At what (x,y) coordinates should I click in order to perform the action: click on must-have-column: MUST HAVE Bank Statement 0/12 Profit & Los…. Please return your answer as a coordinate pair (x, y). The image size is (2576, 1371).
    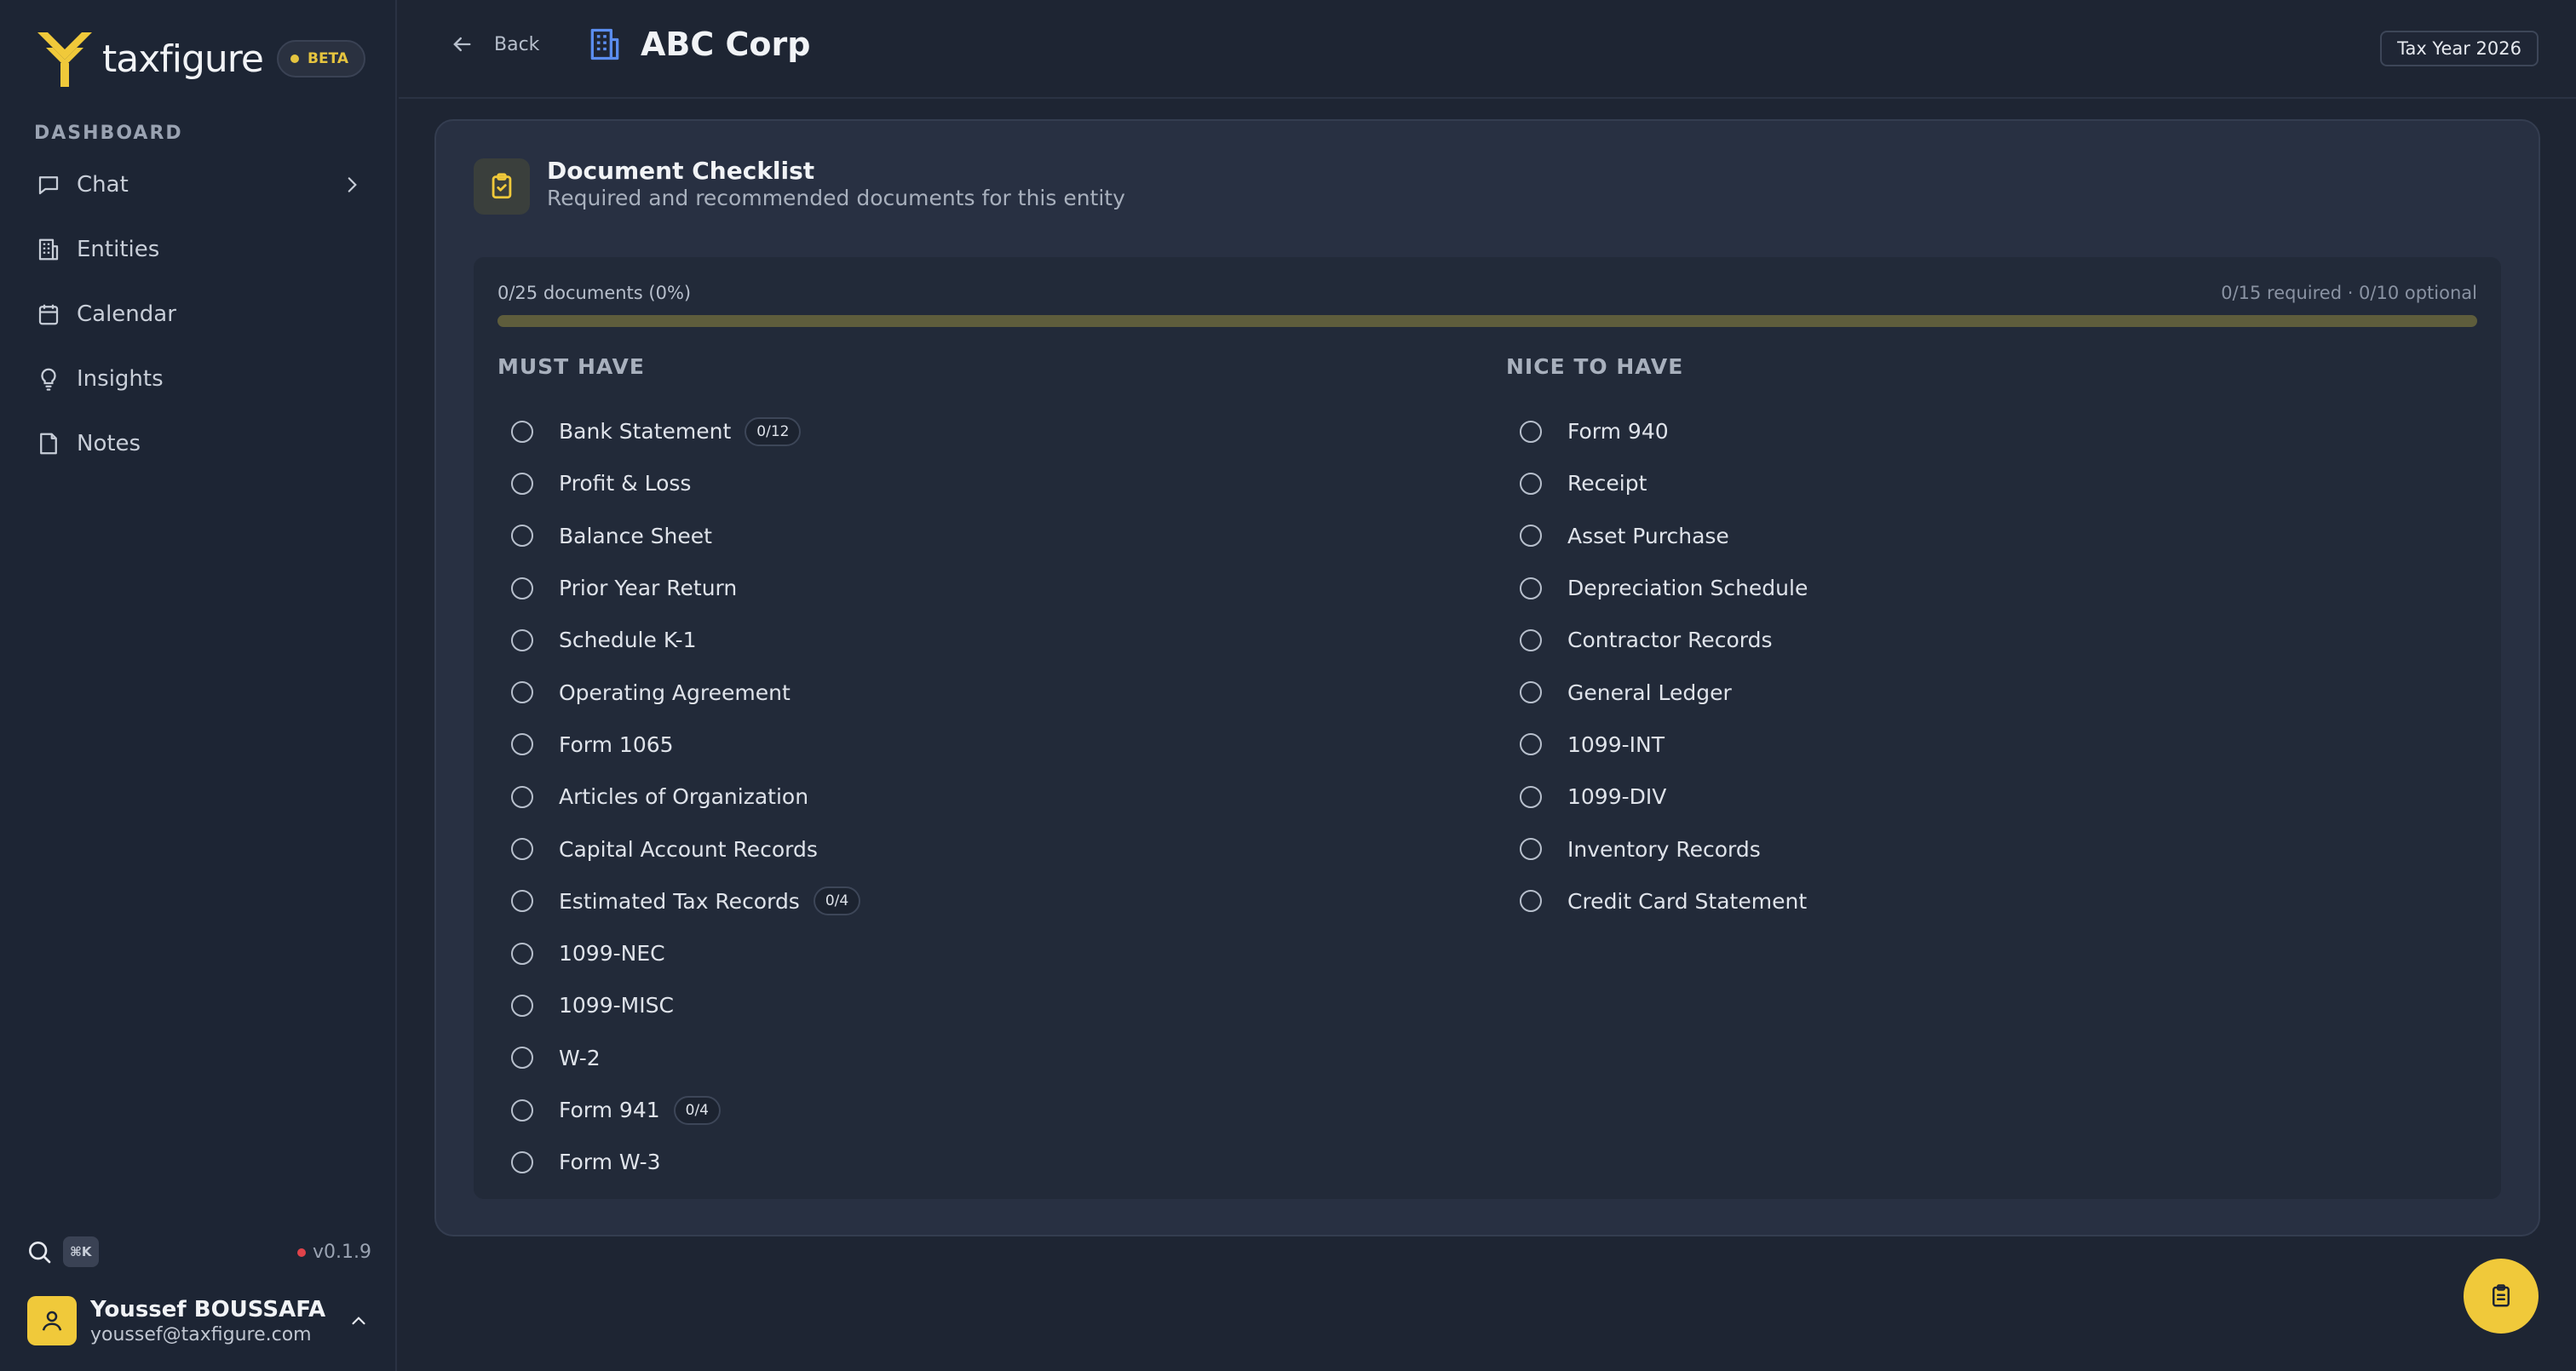
    Looking at the image, I should click on (679, 771).